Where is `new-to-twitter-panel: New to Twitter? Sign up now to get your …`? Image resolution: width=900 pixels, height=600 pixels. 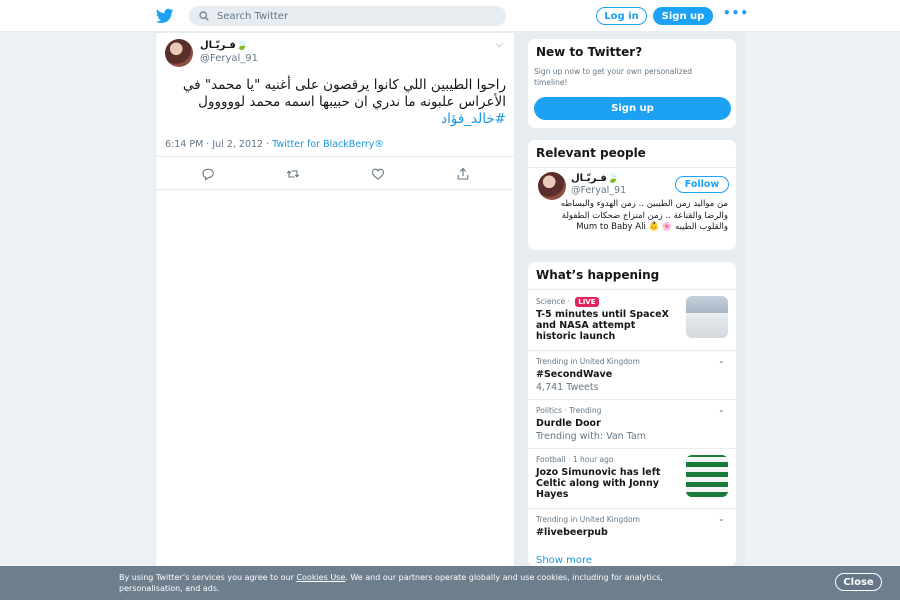 new-to-twitter-panel: New to Twitter? Sign up now to get your … is located at coordinates (632, 83).